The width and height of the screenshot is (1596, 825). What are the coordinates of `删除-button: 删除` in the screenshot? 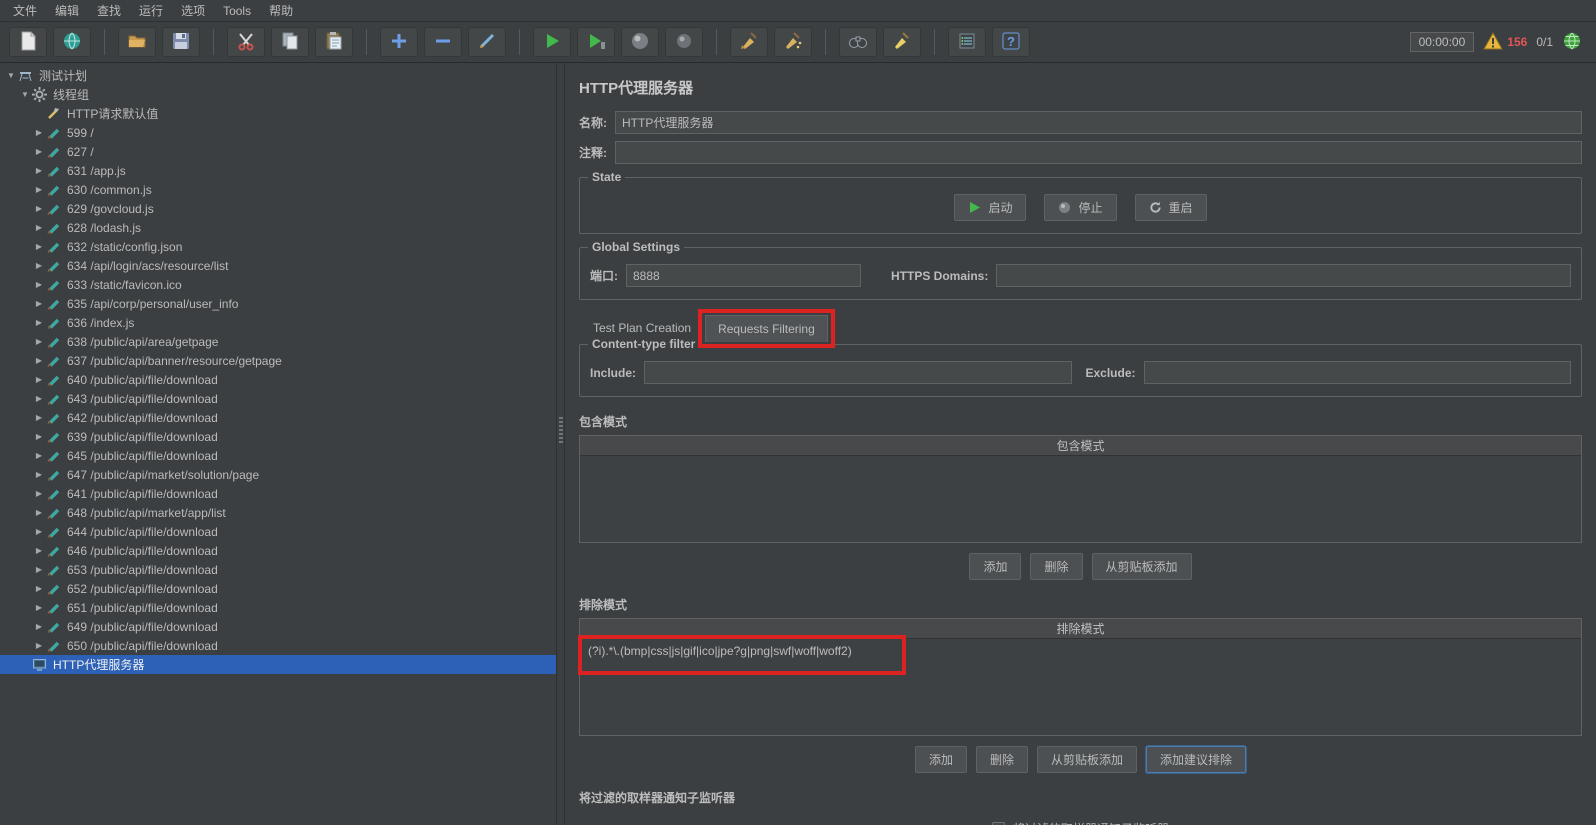 It's located at (1001, 759).